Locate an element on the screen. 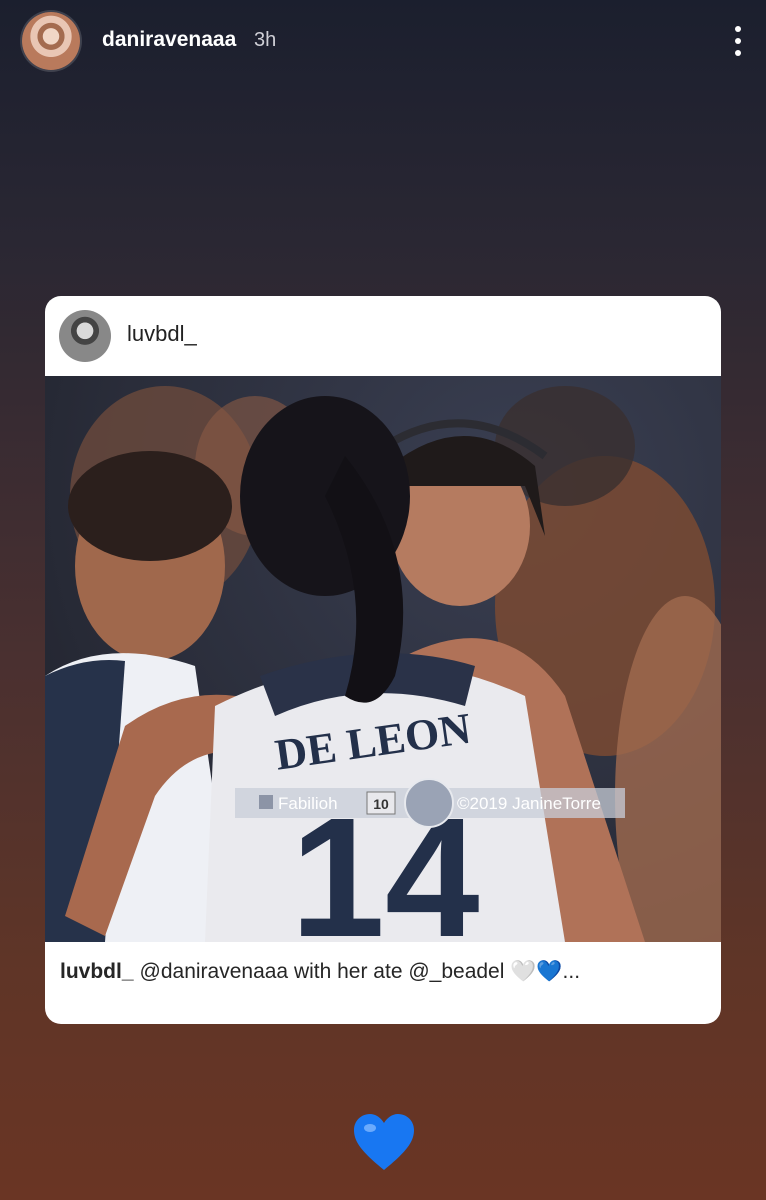 This screenshot has height=1200, width=766. profile-avatar is located at coordinates (51, 41).